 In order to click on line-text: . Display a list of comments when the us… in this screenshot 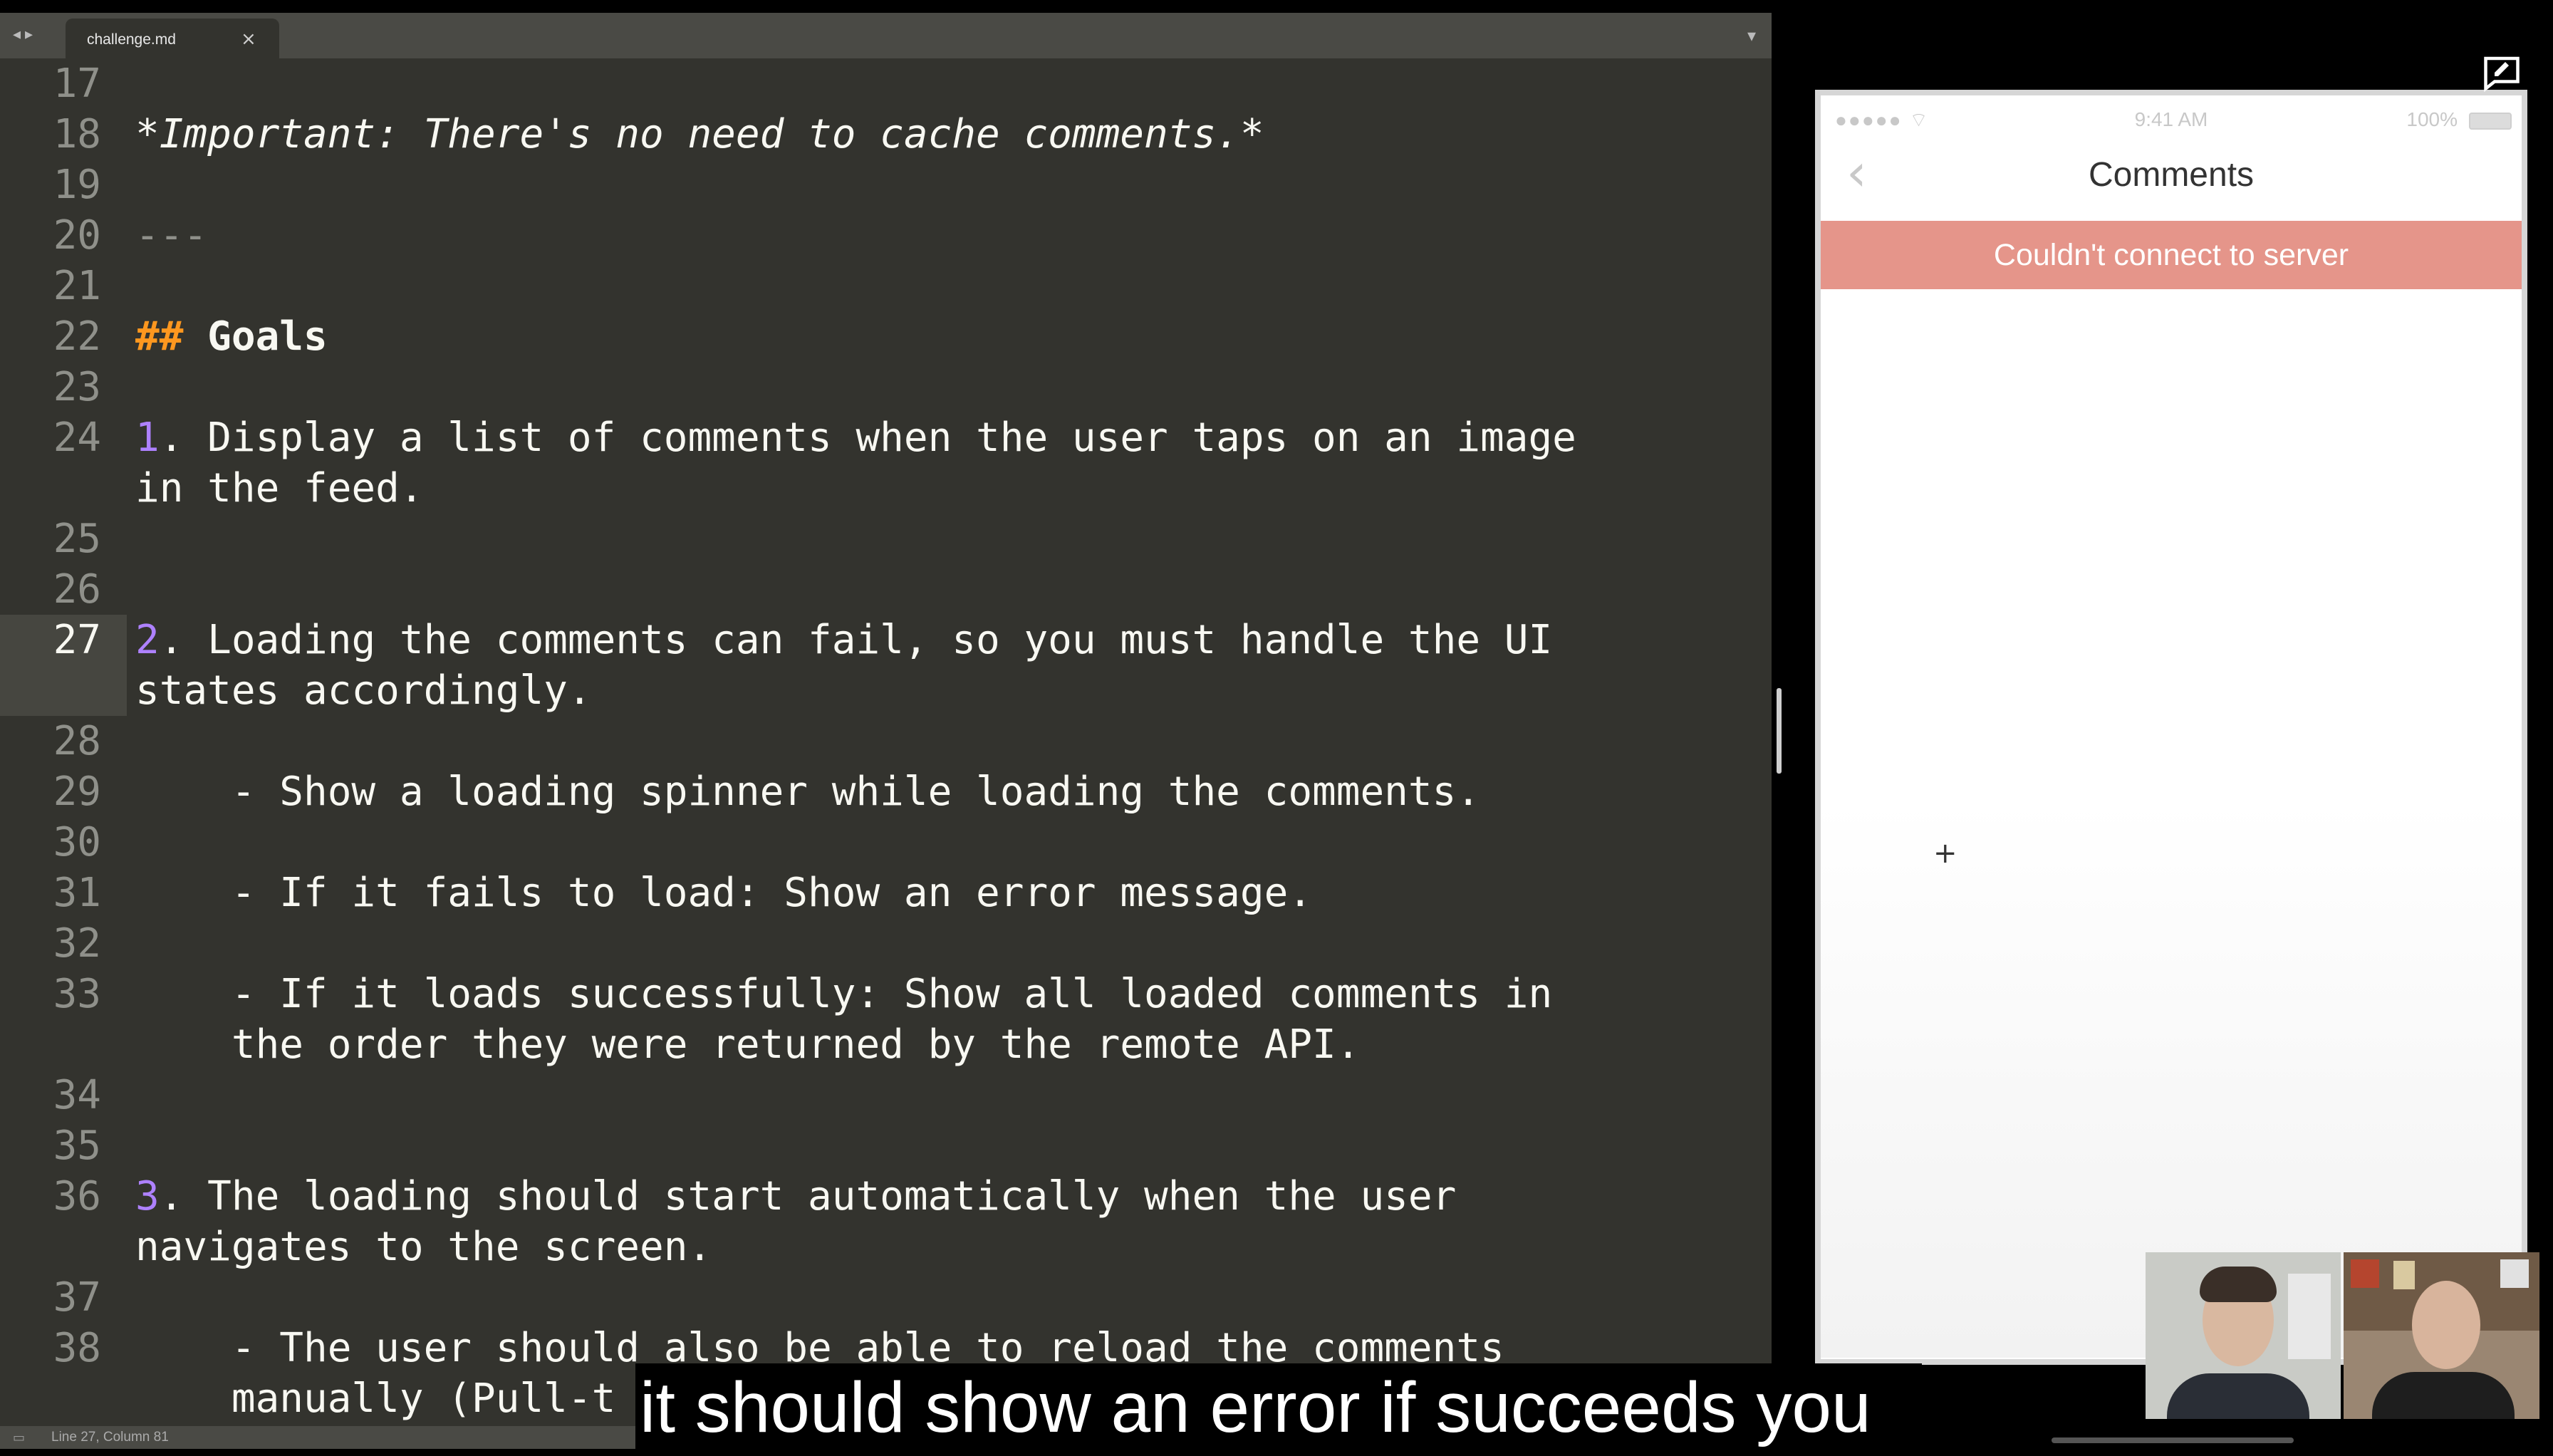, I will do `click(868, 438)`.